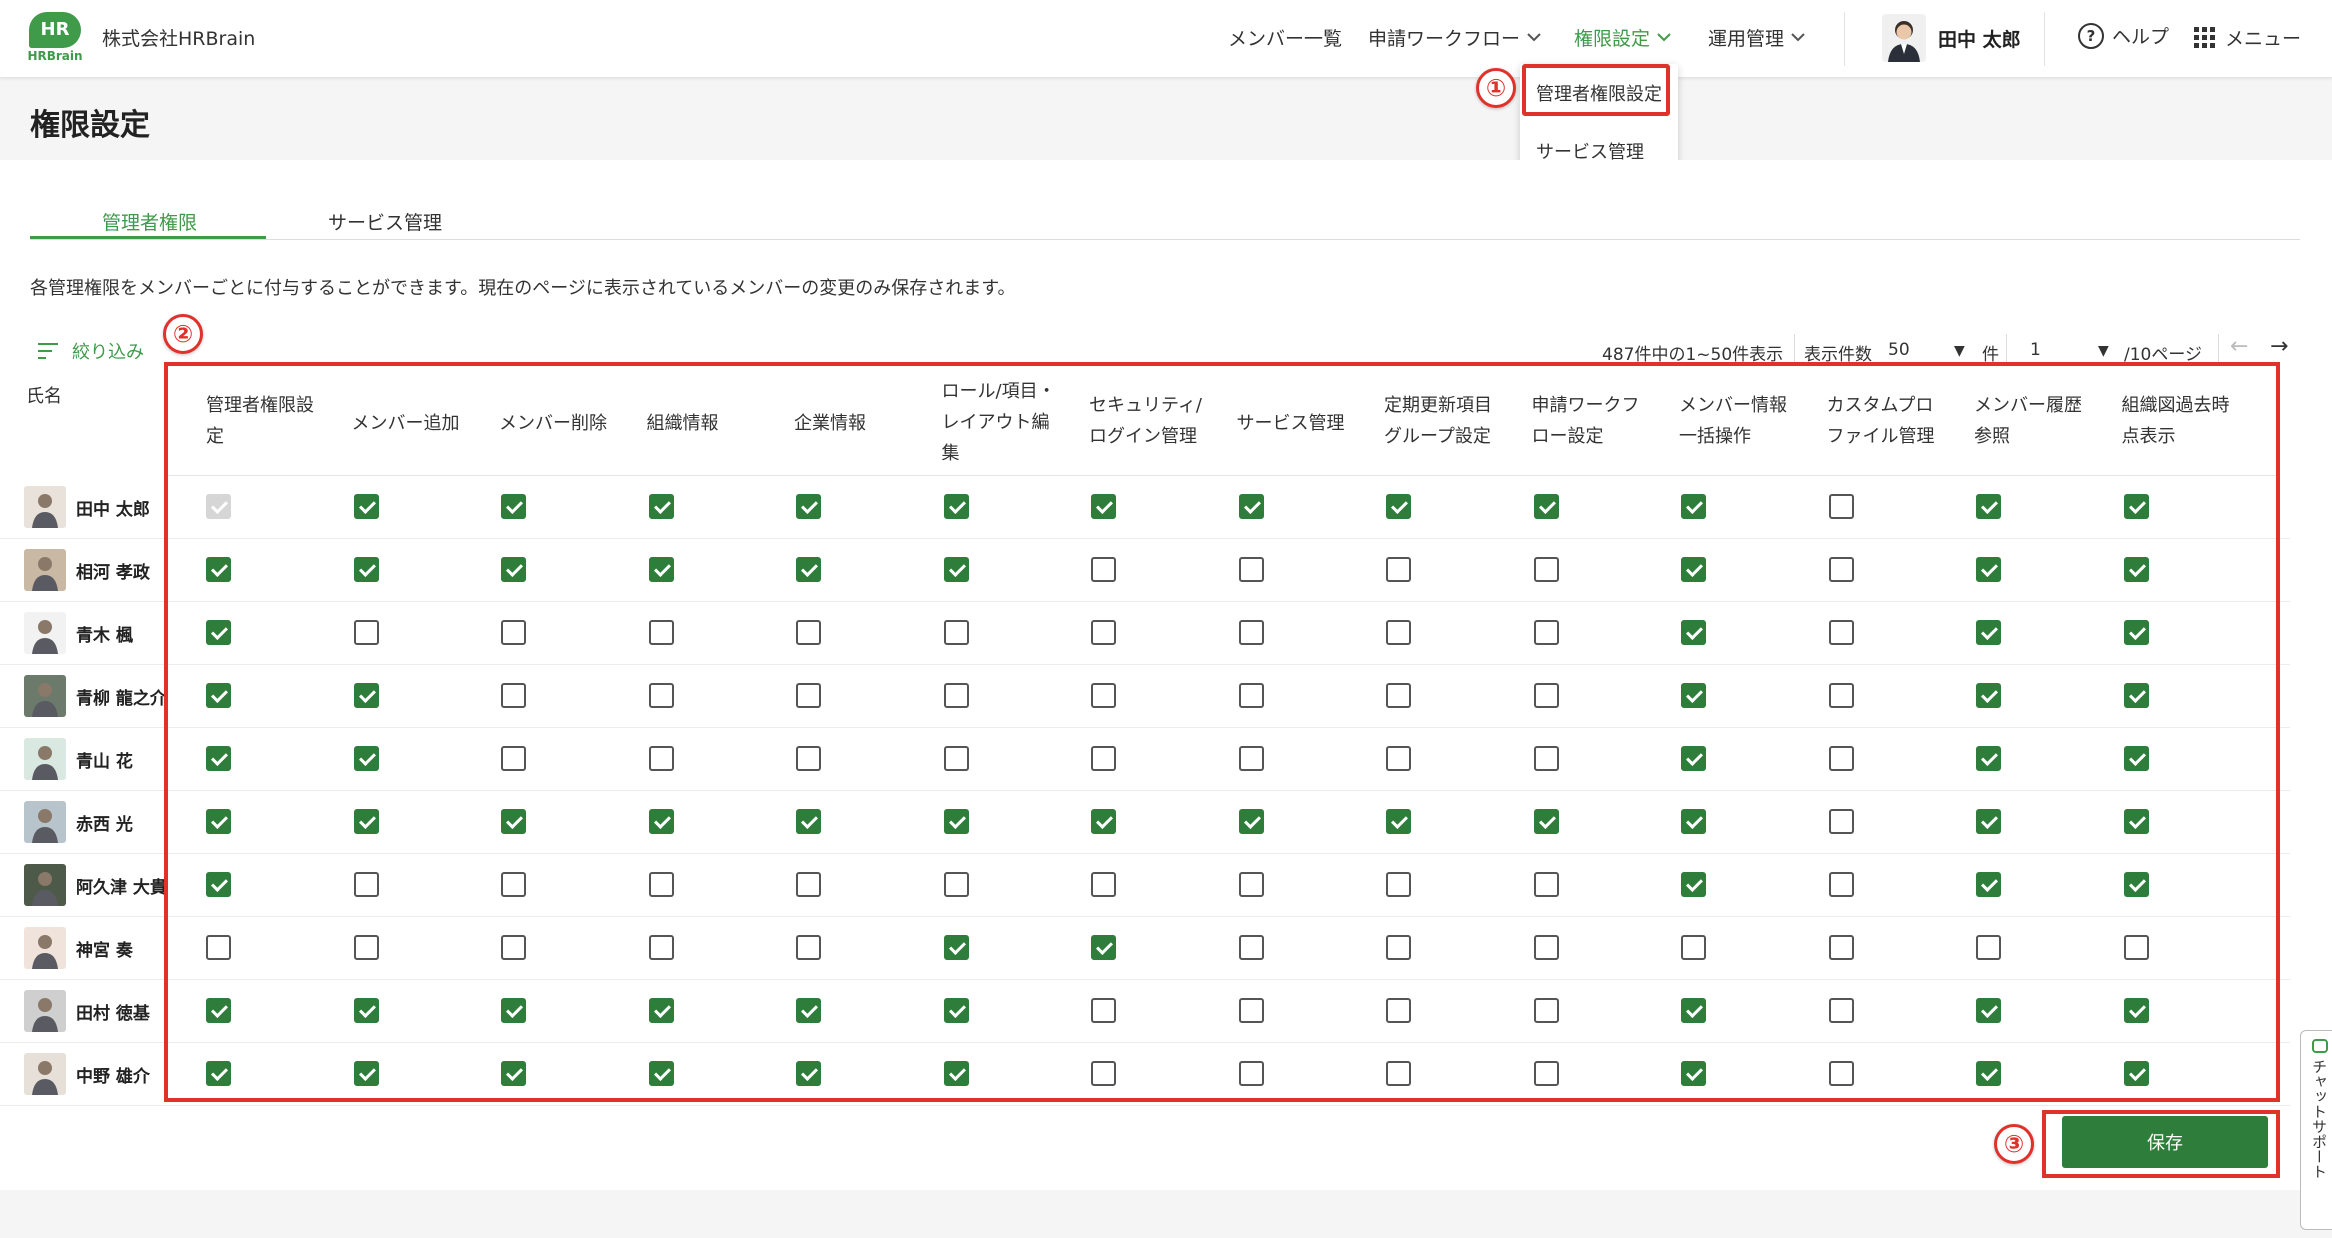 This screenshot has width=2332, height=1238. What do you see at coordinates (1612, 39) in the screenshot?
I see `nav-label: 権限設定` at bounding box center [1612, 39].